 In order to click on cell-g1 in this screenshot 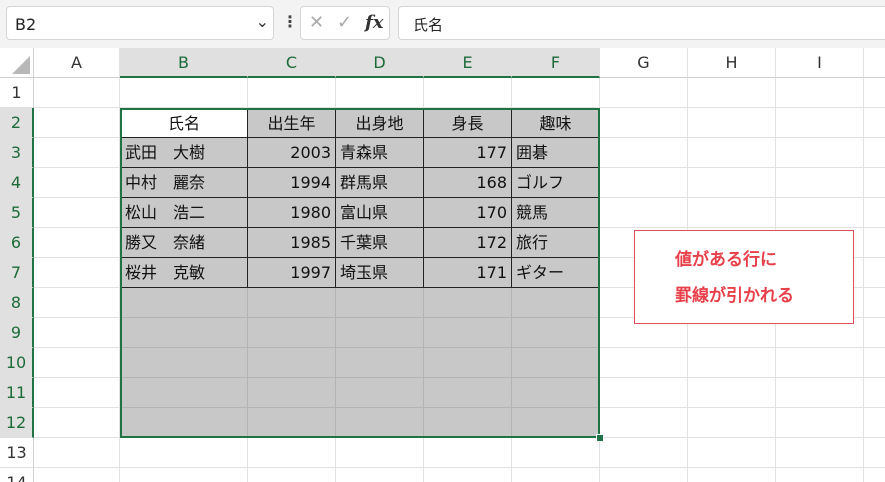, I will do `click(644, 93)`.